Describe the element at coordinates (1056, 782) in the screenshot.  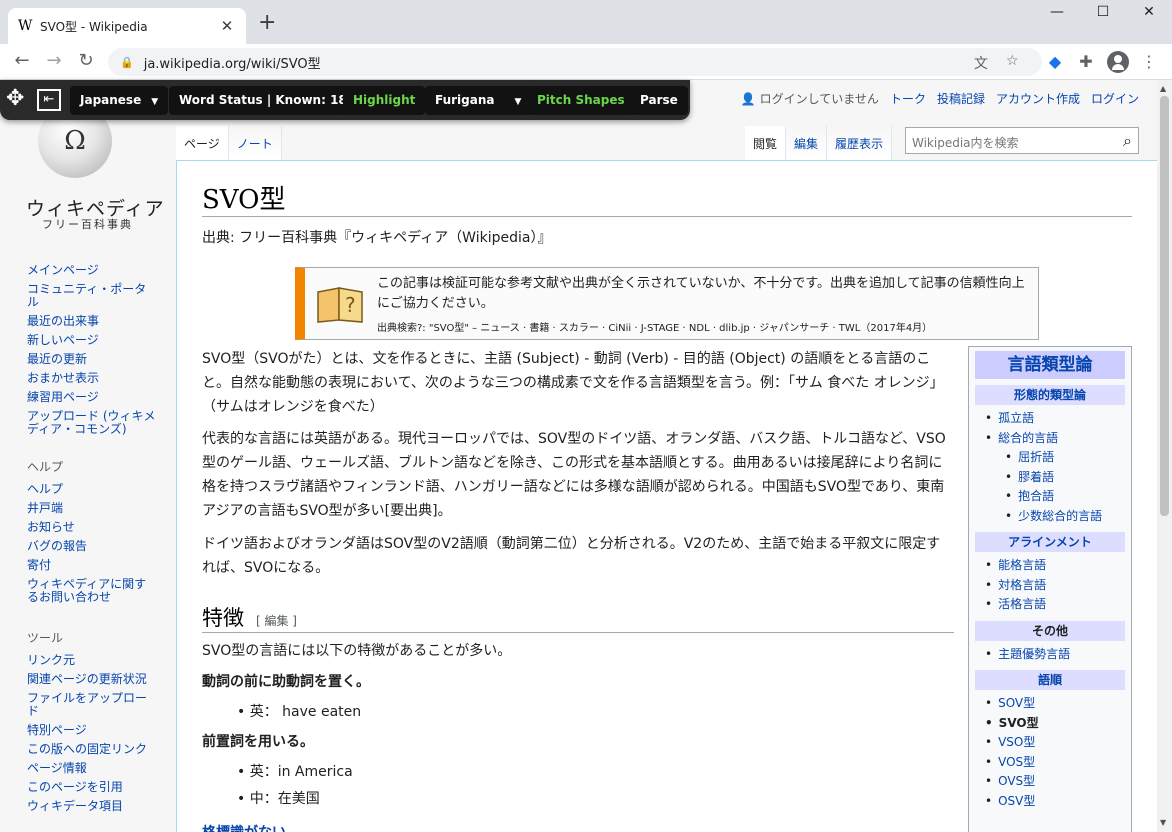
I see `navbox-item: OVS型` at that location.